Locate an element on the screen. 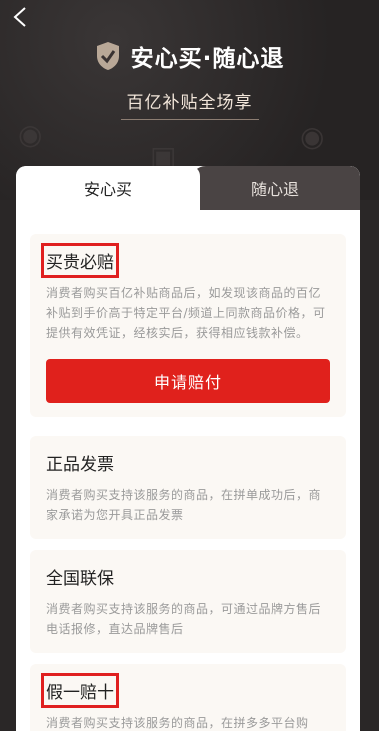  section-desc: 消费者购买支持该服务的商品，在拼单成功后，商家承诺为您开具正品发票 is located at coordinates (184, 505).